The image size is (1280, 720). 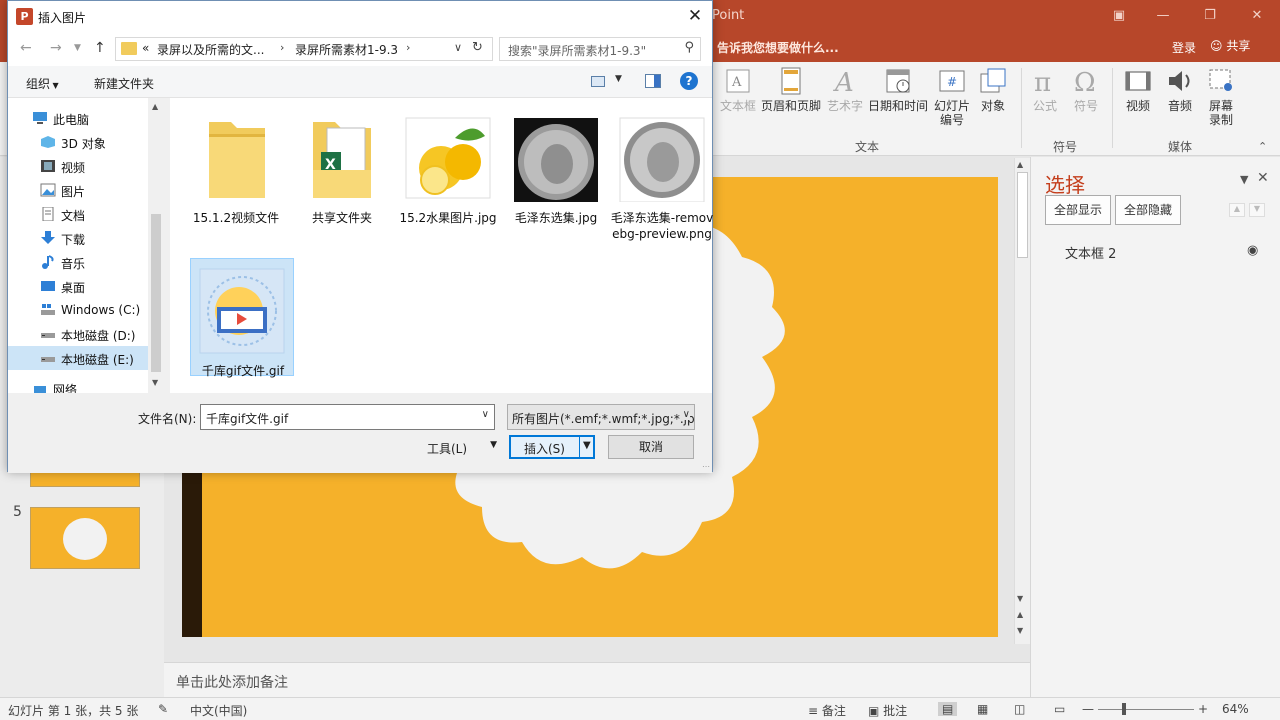 I want to click on nav-item-downloads: 下载, so click(x=78, y=238).